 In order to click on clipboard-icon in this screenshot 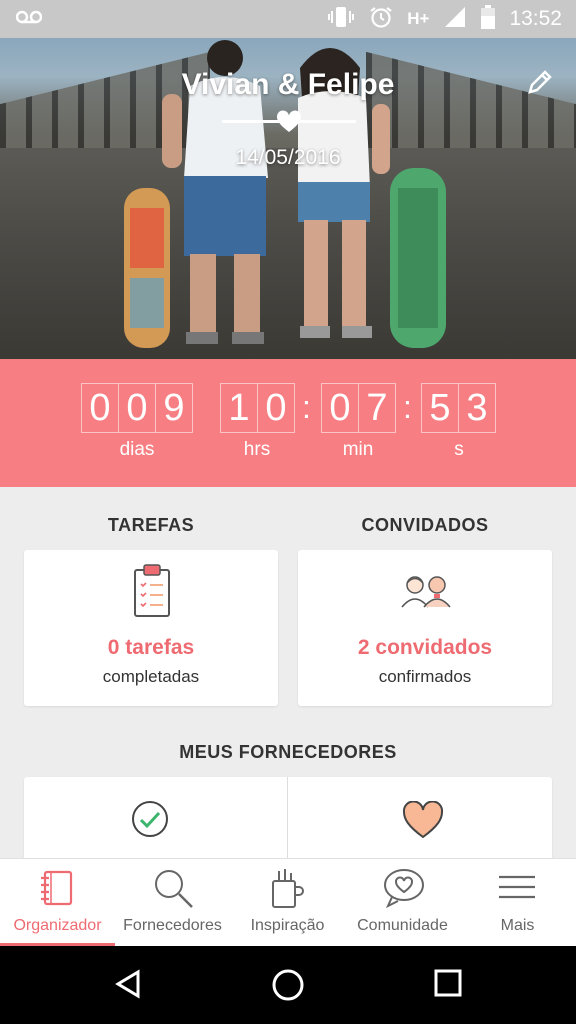, I will do `click(152, 590)`.